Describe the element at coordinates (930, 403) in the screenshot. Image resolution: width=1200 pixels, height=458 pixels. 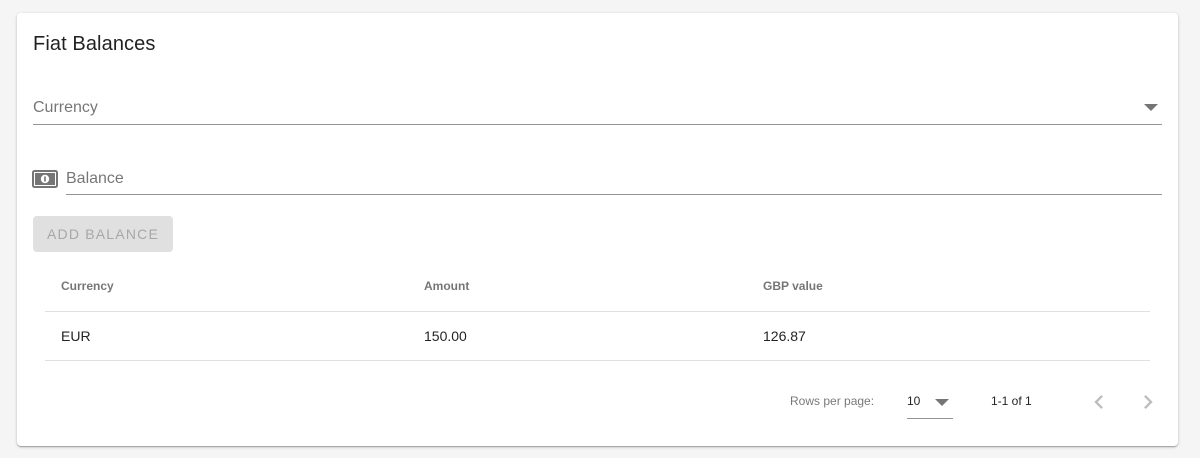
I see `rows-per-page-select: 10` at that location.